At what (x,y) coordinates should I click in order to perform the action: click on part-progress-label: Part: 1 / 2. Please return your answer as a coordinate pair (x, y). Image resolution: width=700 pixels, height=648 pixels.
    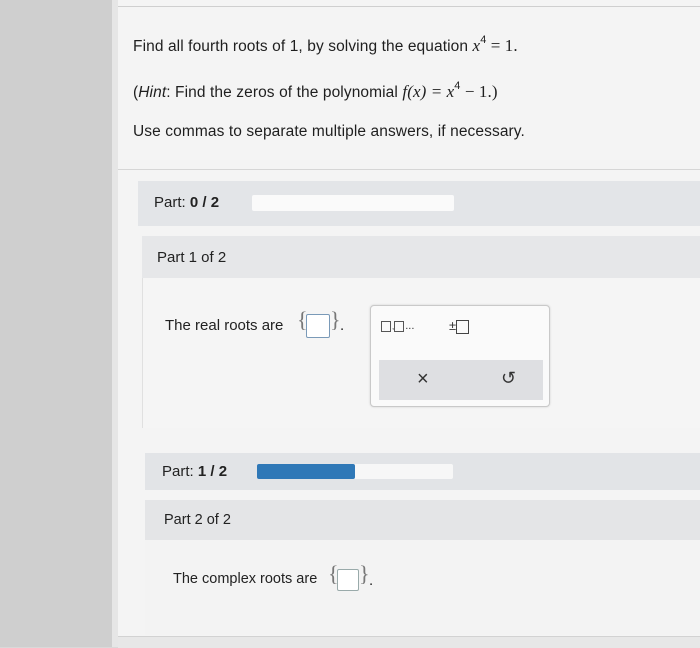
    Looking at the image, I should click on (195, 471).